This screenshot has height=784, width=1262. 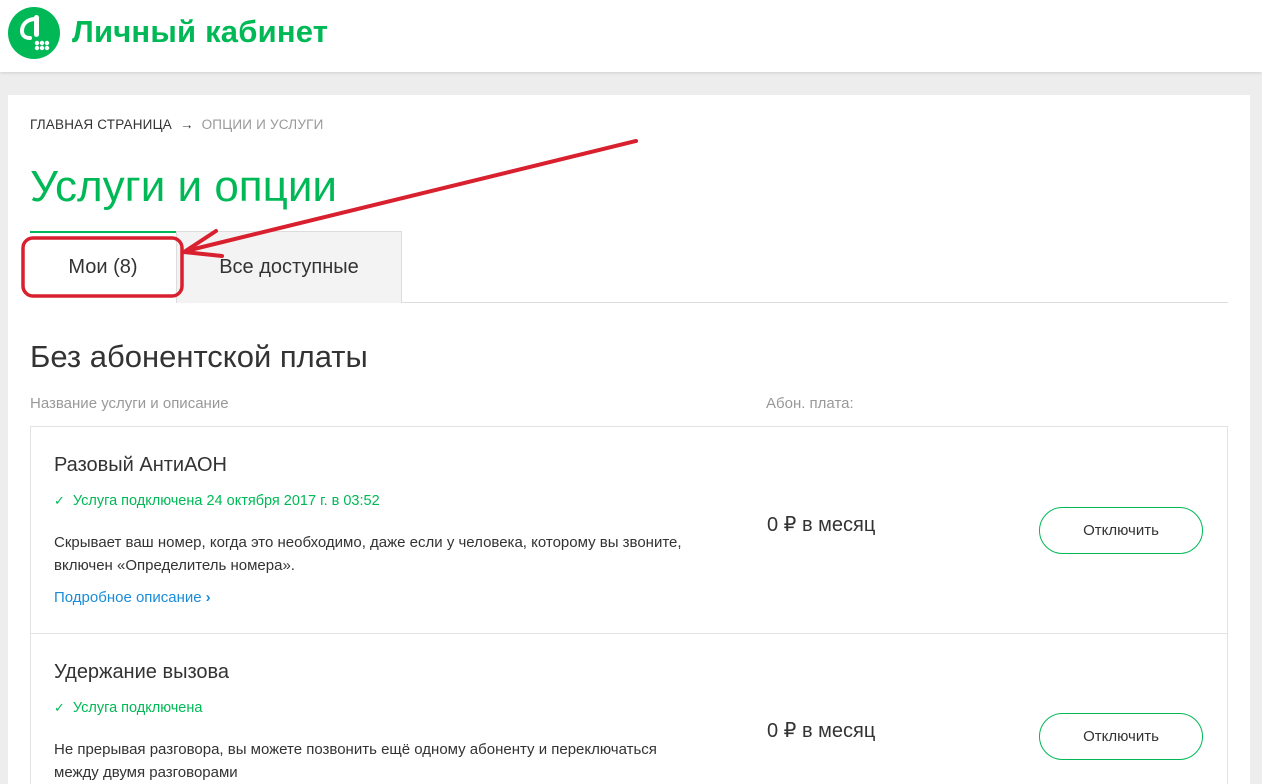 I want to click on breadcrumb-current: ОПЦИИ И УСЛУГИ, so click(x=262, y=124).